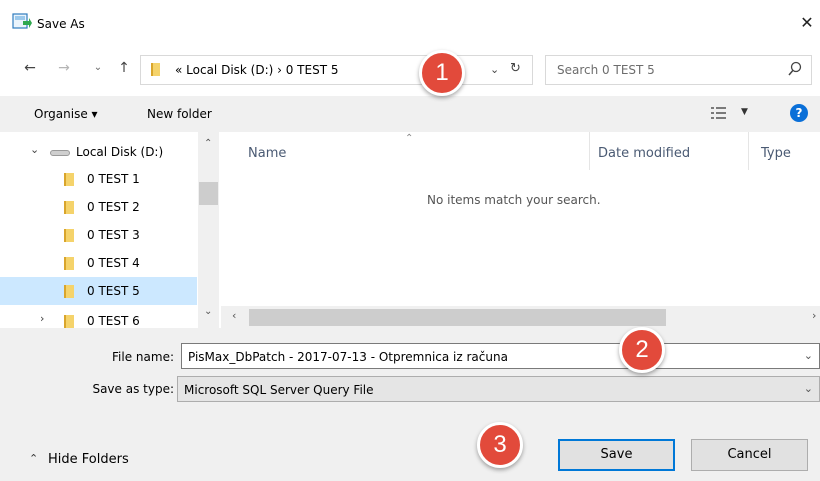 The width and height of the screenshot is (820, 481). What do you see at coordinates (208, 311) in the screenshot?
I see `scroll-down-icon: ⌄` at bounding box center [208, 311].